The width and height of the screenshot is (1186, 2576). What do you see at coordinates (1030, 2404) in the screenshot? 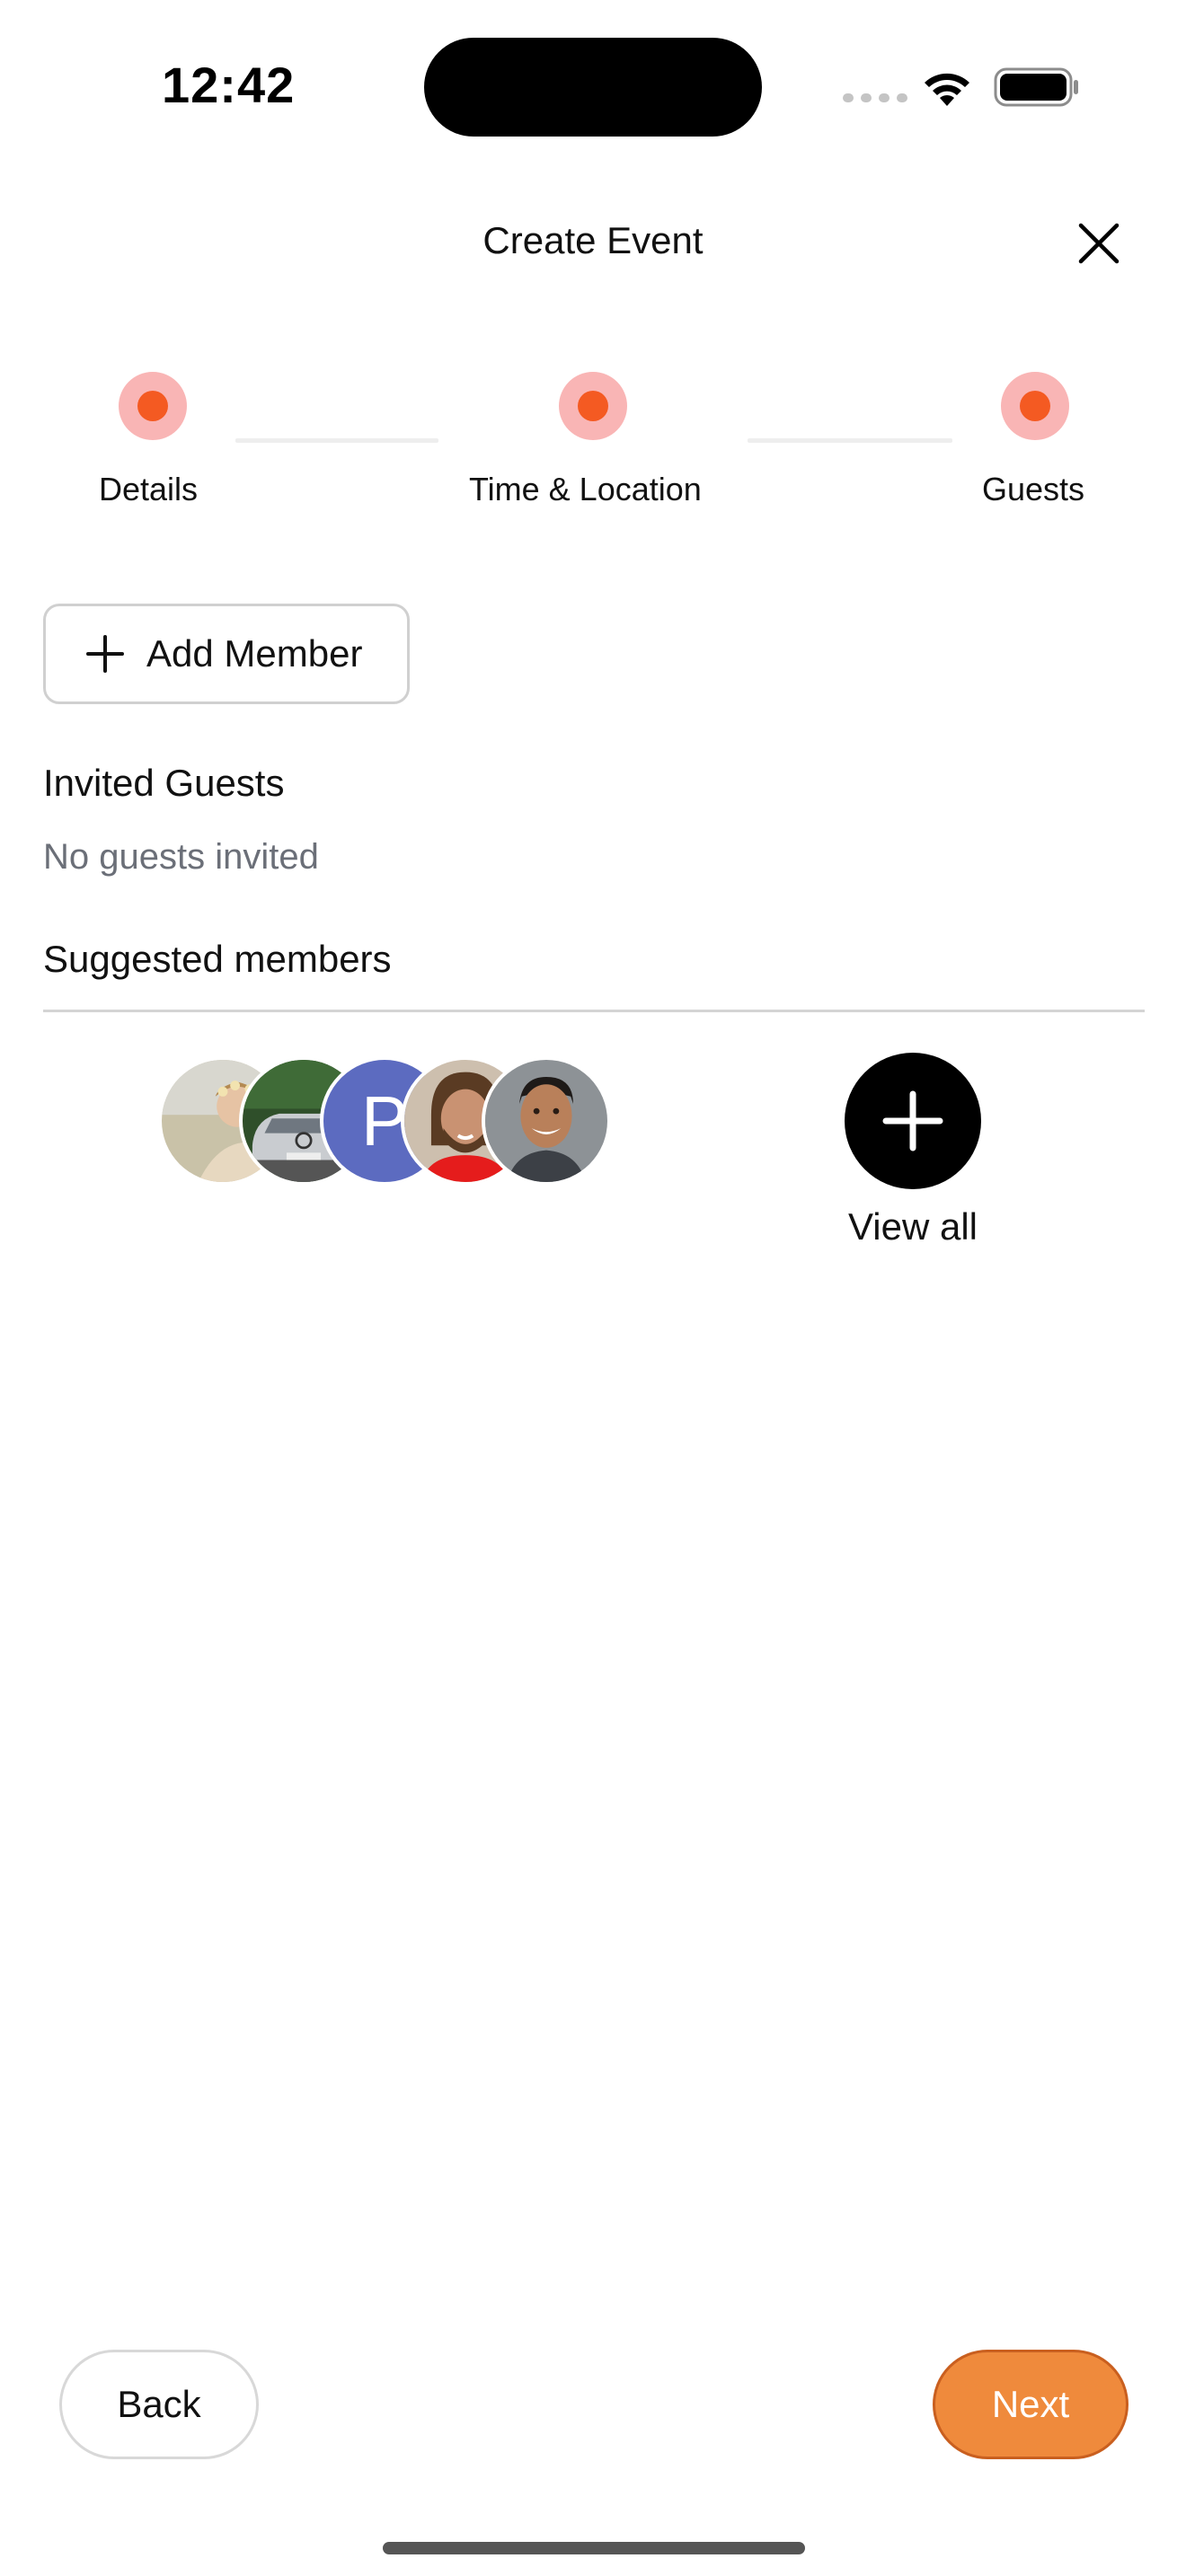
I see `next-button: Next` at bounding box center [1030, 2404].